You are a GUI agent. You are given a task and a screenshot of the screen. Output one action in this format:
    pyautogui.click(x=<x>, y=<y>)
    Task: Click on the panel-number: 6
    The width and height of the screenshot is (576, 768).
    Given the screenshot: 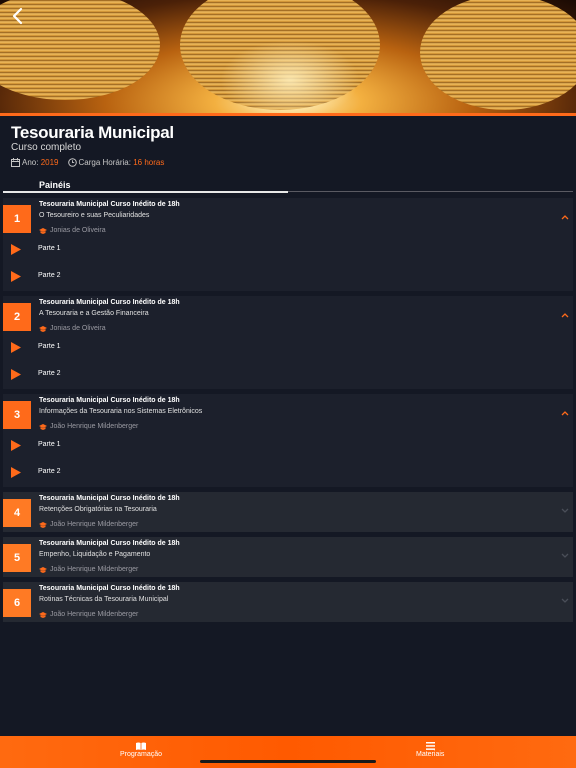 What is the action you would take?
    pyautogui.click(x=17, y=603)
    